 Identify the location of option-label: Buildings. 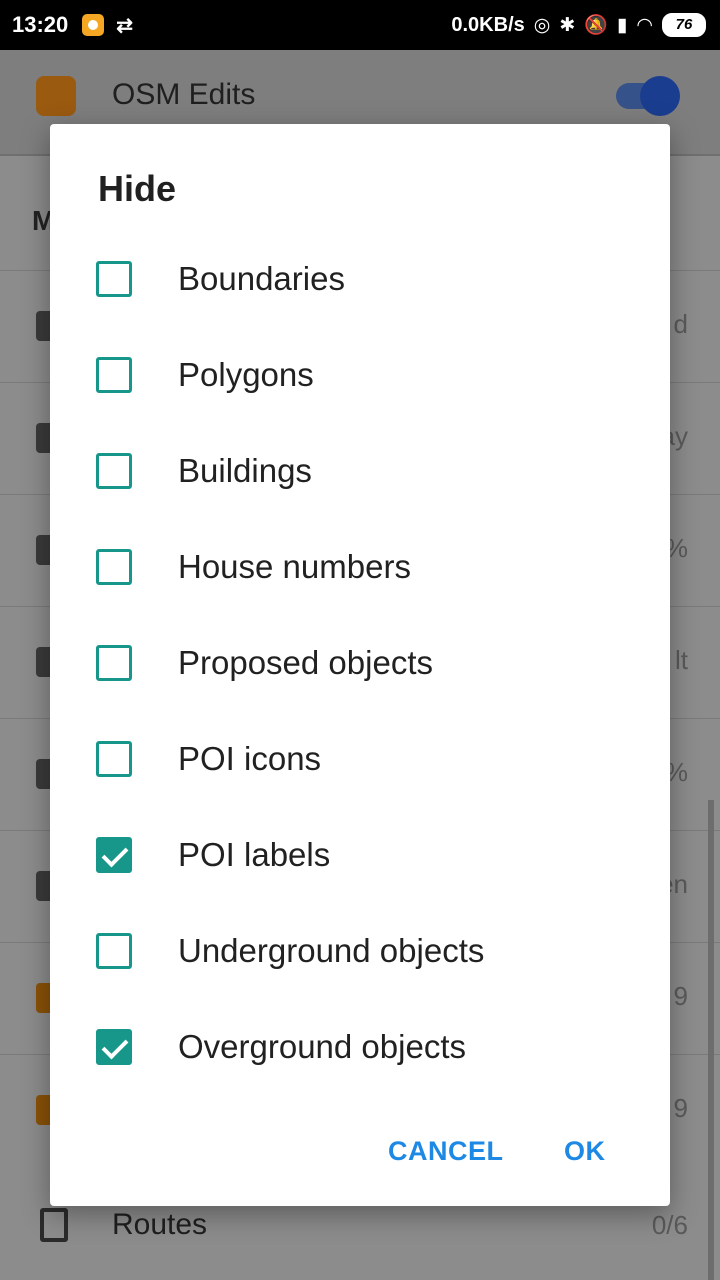
(245, 470).